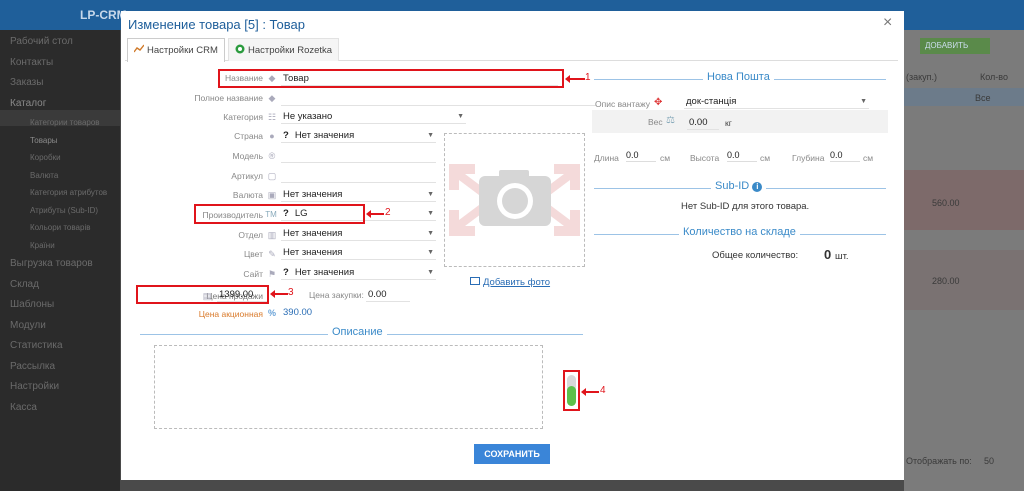  I want to click on note-icon: ▢, so click(272, 176).